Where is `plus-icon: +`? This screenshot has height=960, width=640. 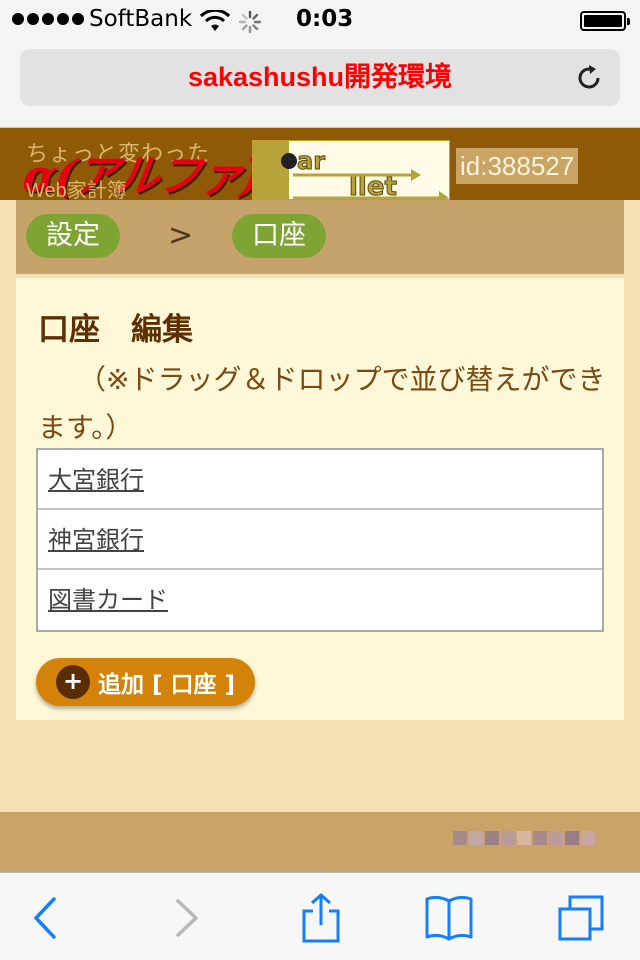
plus-icon: + is located at coordinates (73, 682).